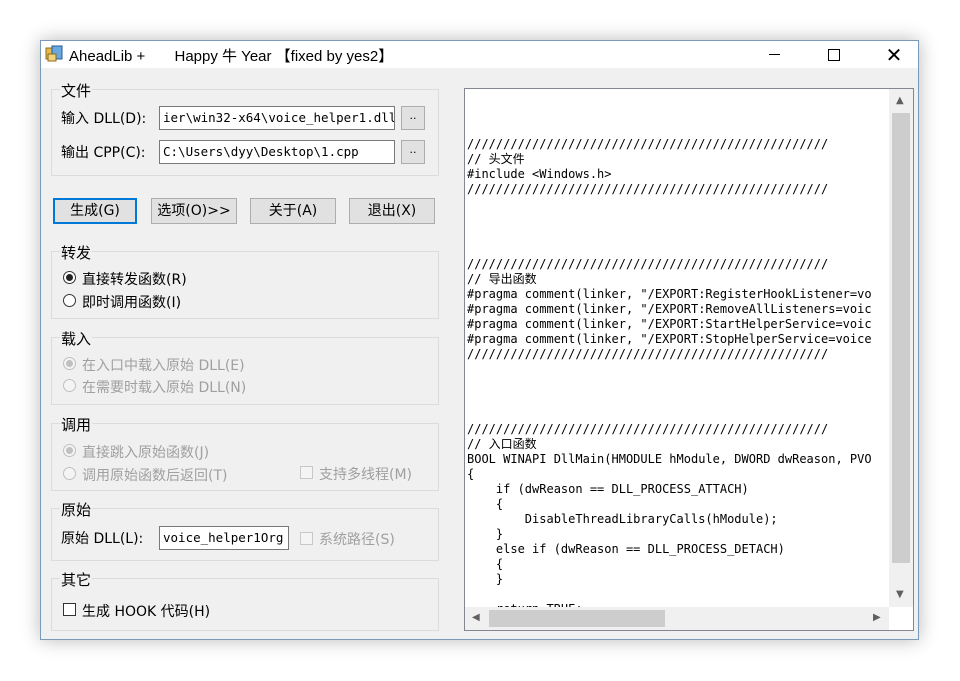 This screenshot has width=960, height=681. What do you see at coordinates (104, 119) in the screenshot?
I see `input-dll-label: 输入 DLL(D):` at bounding box center [104, 119].